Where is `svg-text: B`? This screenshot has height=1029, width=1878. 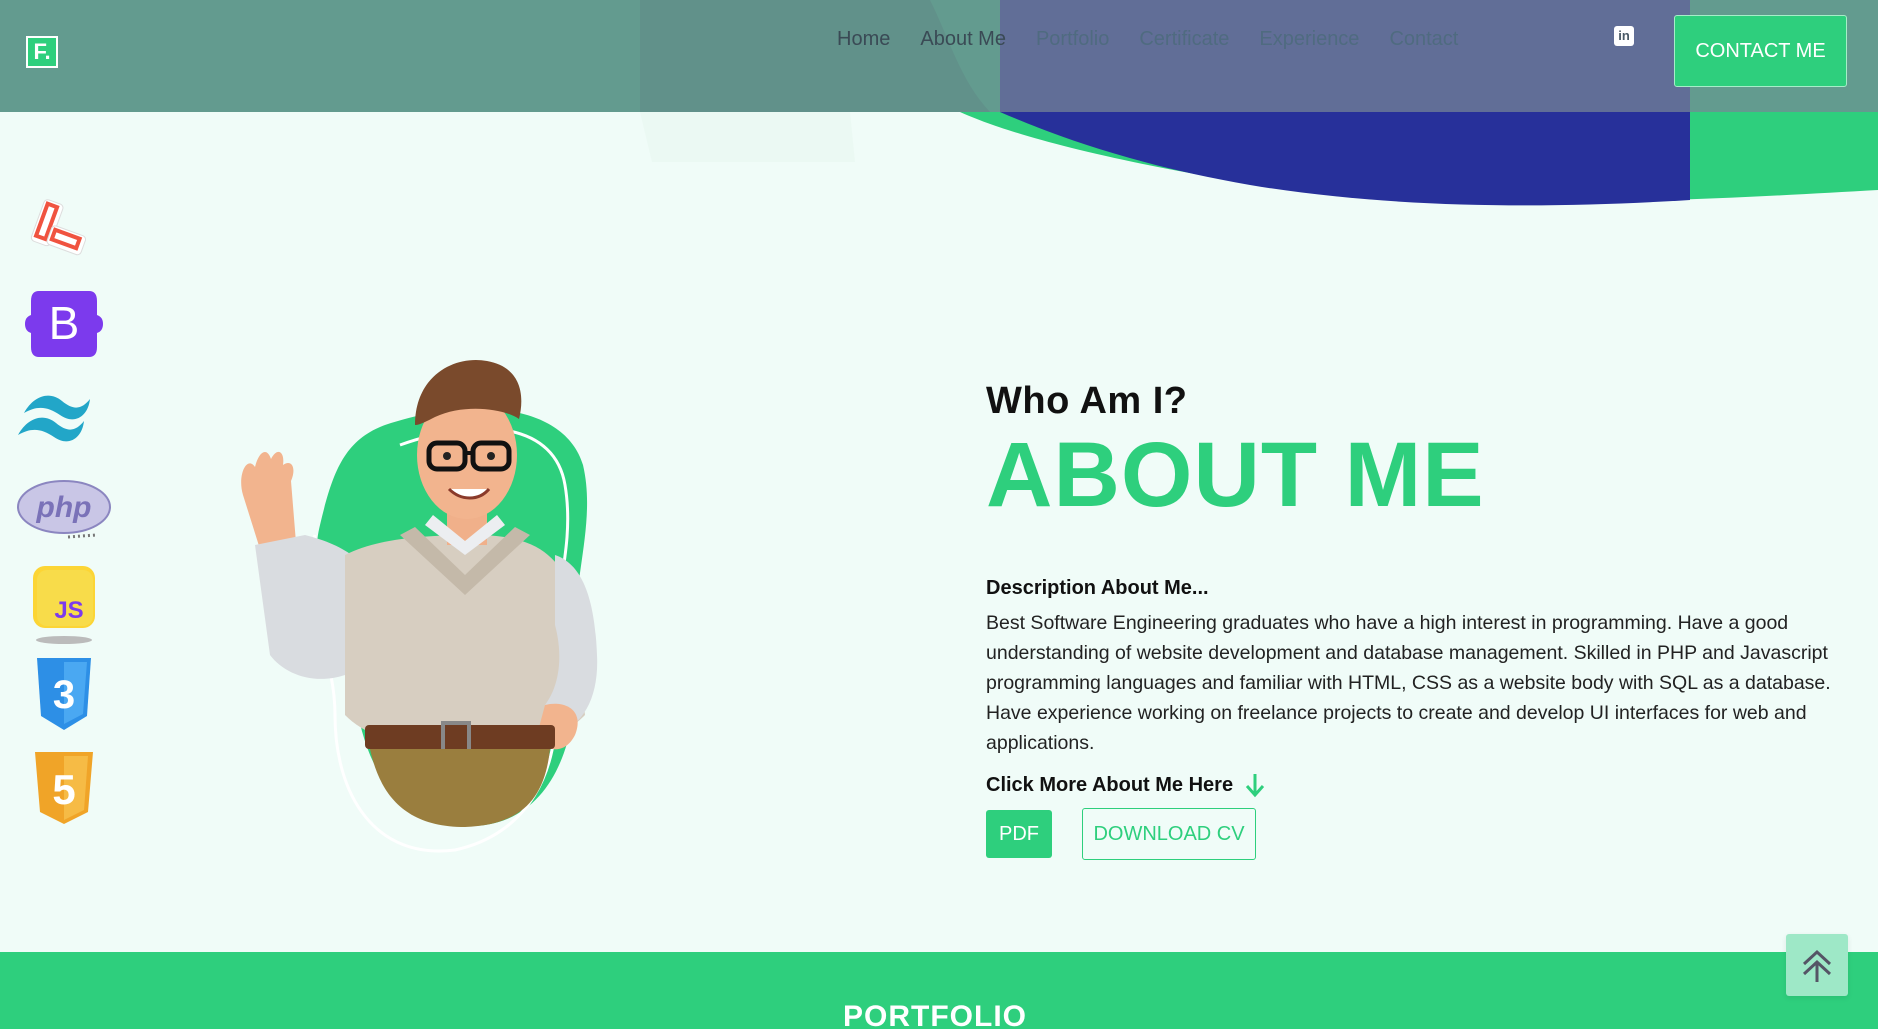
svg-text: B is located at coordinates (64, 323).